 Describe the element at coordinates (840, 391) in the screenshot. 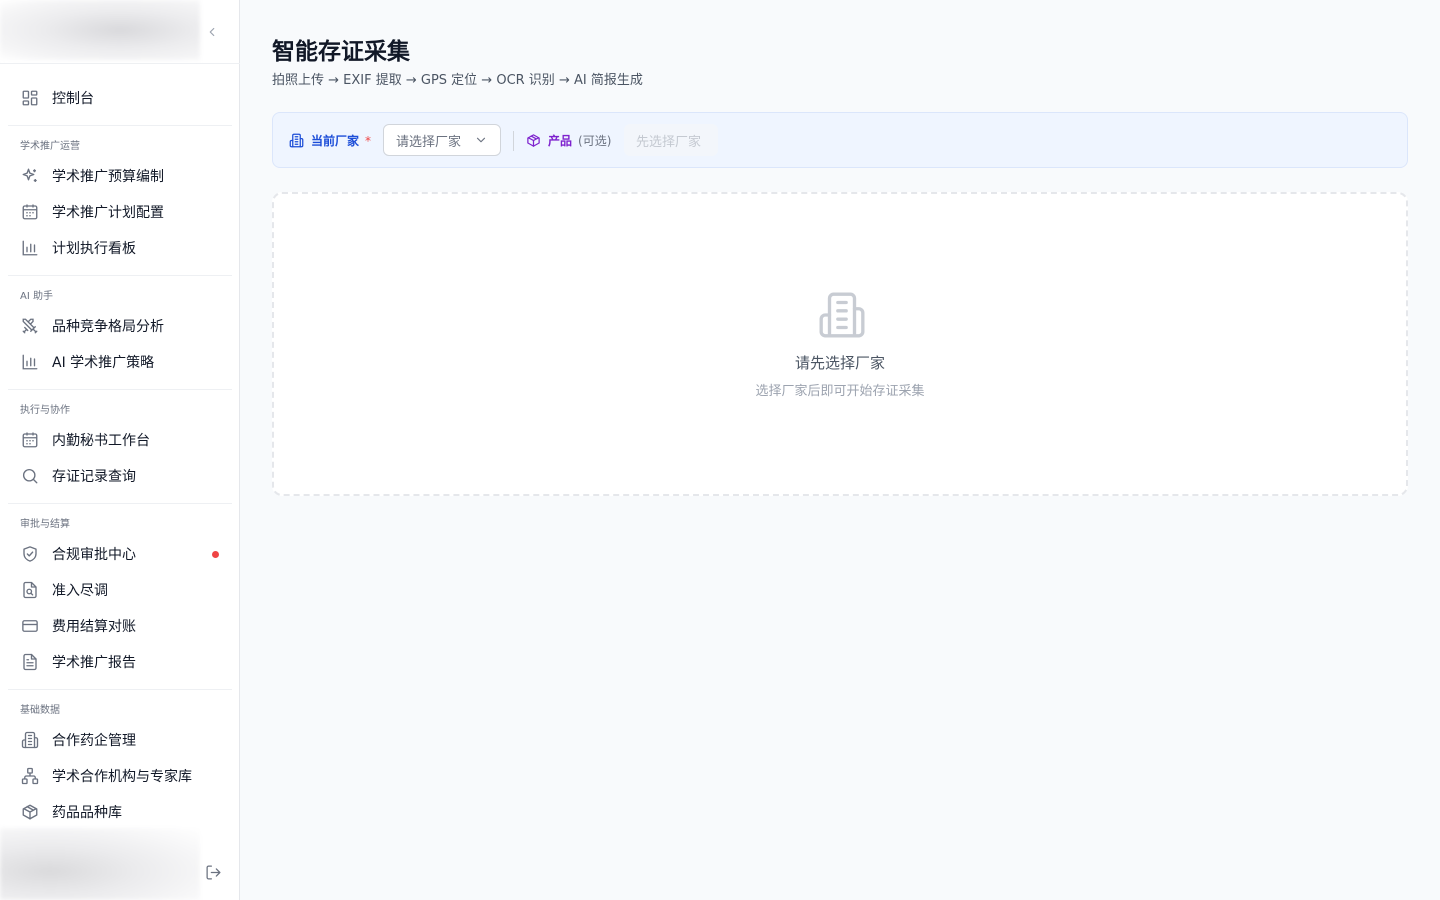

I see `empty-state-description: 选择厂家后即可开始存证采集` at that location.